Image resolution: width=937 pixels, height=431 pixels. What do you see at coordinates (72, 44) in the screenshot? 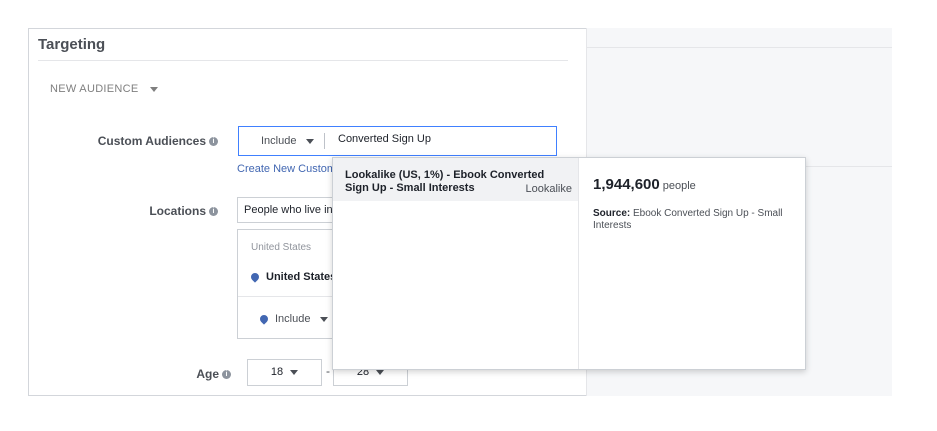
I see `section-title: Targeting` at bounding box center [72, 44].